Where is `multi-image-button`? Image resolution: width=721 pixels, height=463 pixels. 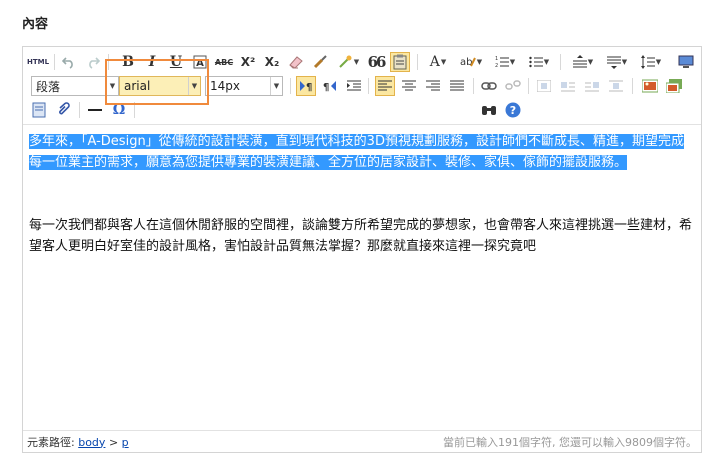 multi-image-button is located at coordinates (674, 86).